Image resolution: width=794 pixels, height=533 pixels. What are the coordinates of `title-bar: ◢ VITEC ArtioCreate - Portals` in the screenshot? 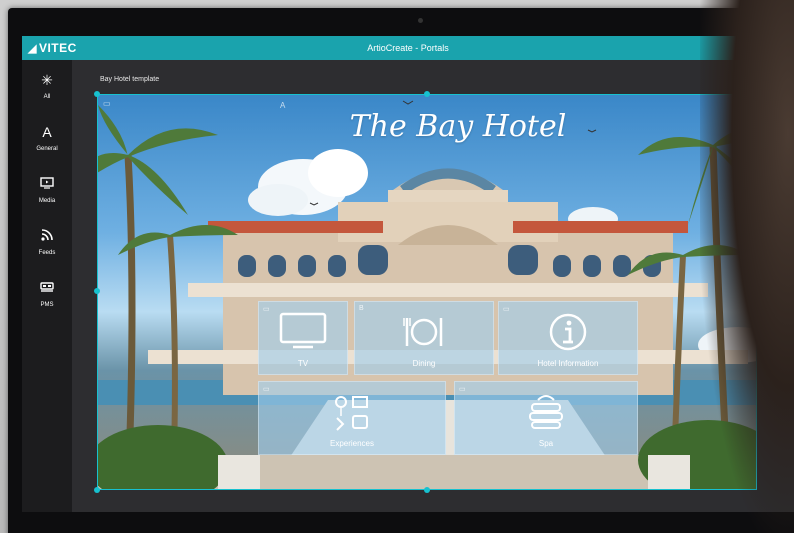 It's located at (408, 48).